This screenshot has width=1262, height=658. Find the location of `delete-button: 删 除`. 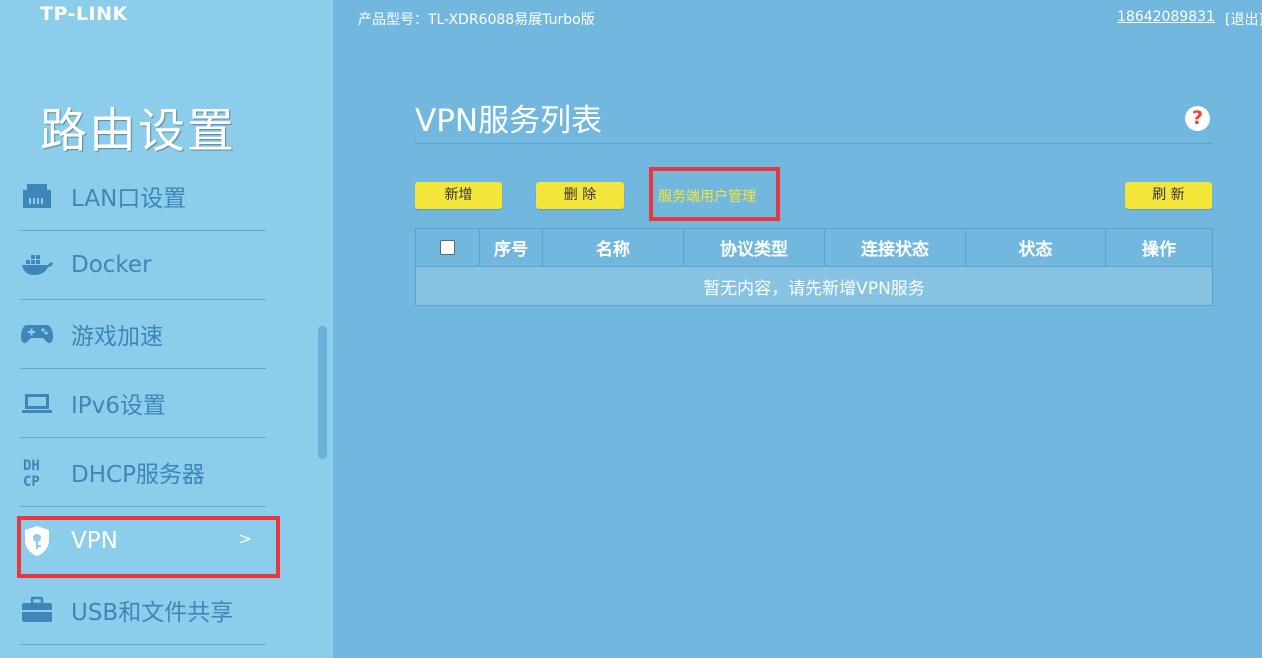

delete-button: 删 除 is located at coordinates (580, 195).